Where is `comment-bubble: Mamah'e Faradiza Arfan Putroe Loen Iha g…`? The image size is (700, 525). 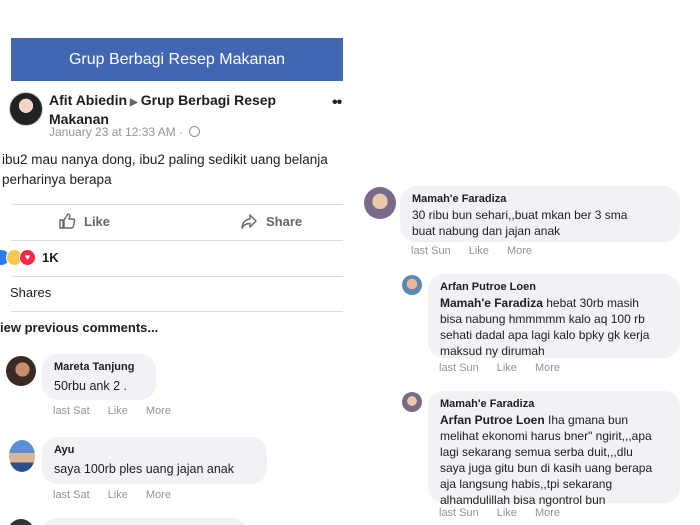
comment-bubble: Mamah'e Faradiza Arfan Putroe Loen Iha g… is located at coordinates (554, 449).